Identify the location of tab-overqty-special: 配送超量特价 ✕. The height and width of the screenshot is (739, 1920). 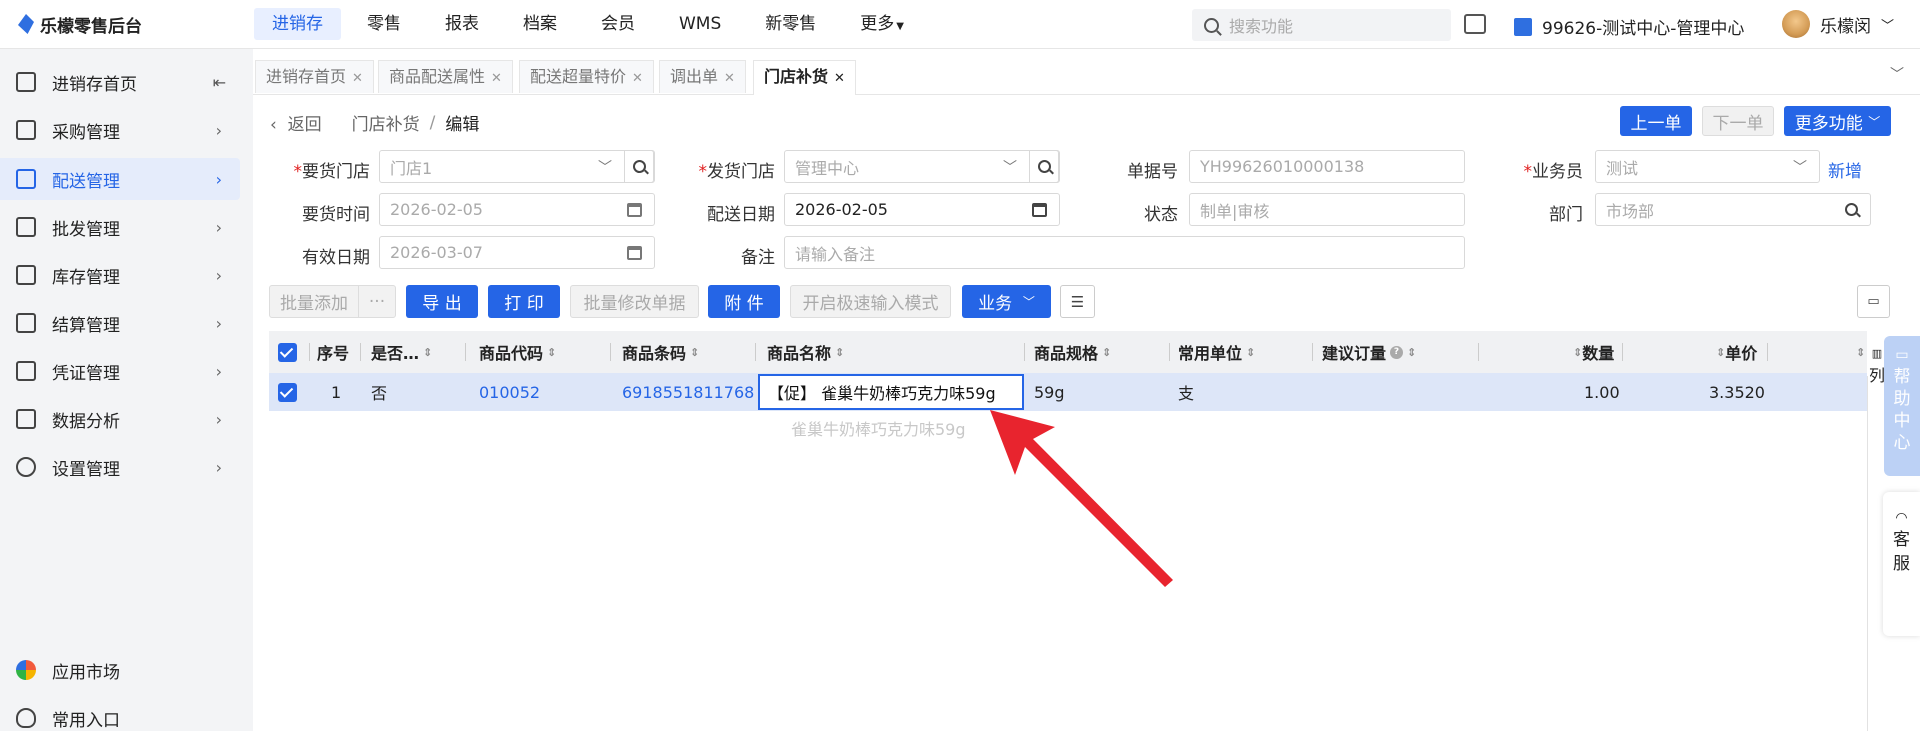
(586, 76).